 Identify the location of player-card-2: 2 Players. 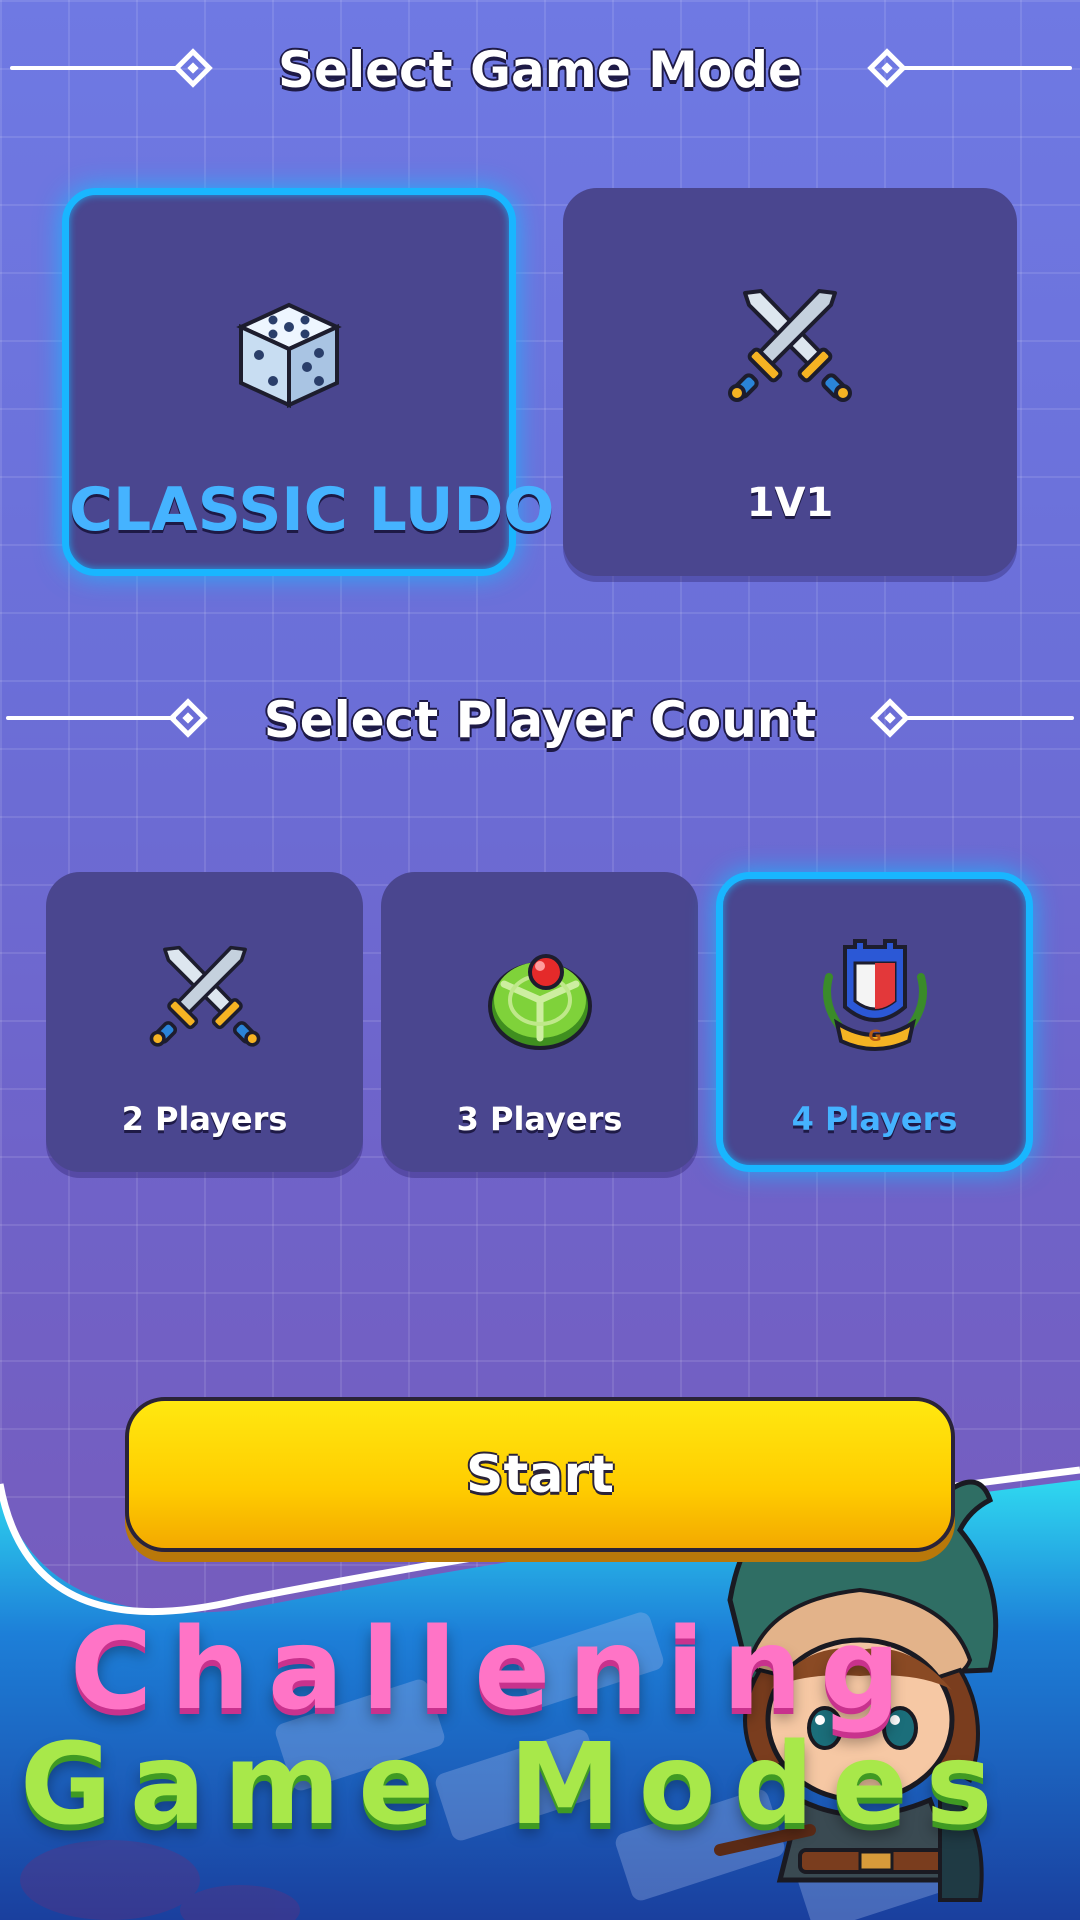
(204, 1022).